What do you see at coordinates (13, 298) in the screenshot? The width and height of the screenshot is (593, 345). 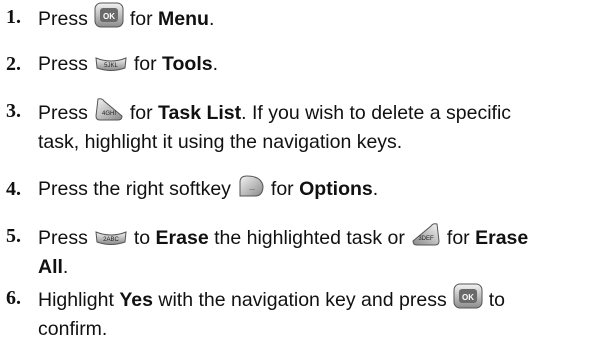 I see `step-number: 6.` at bounding box center [13, 298].